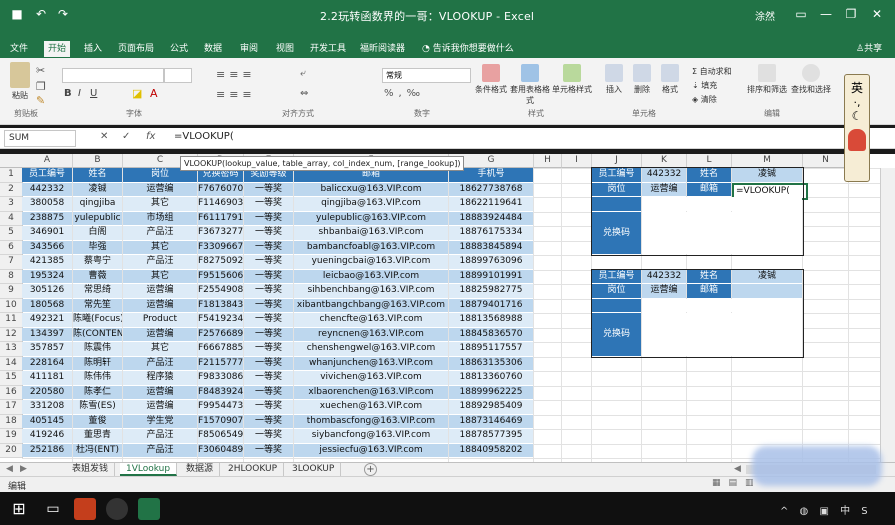  I want to click on fill-button: ⇣ 填充, so click(704, 85).